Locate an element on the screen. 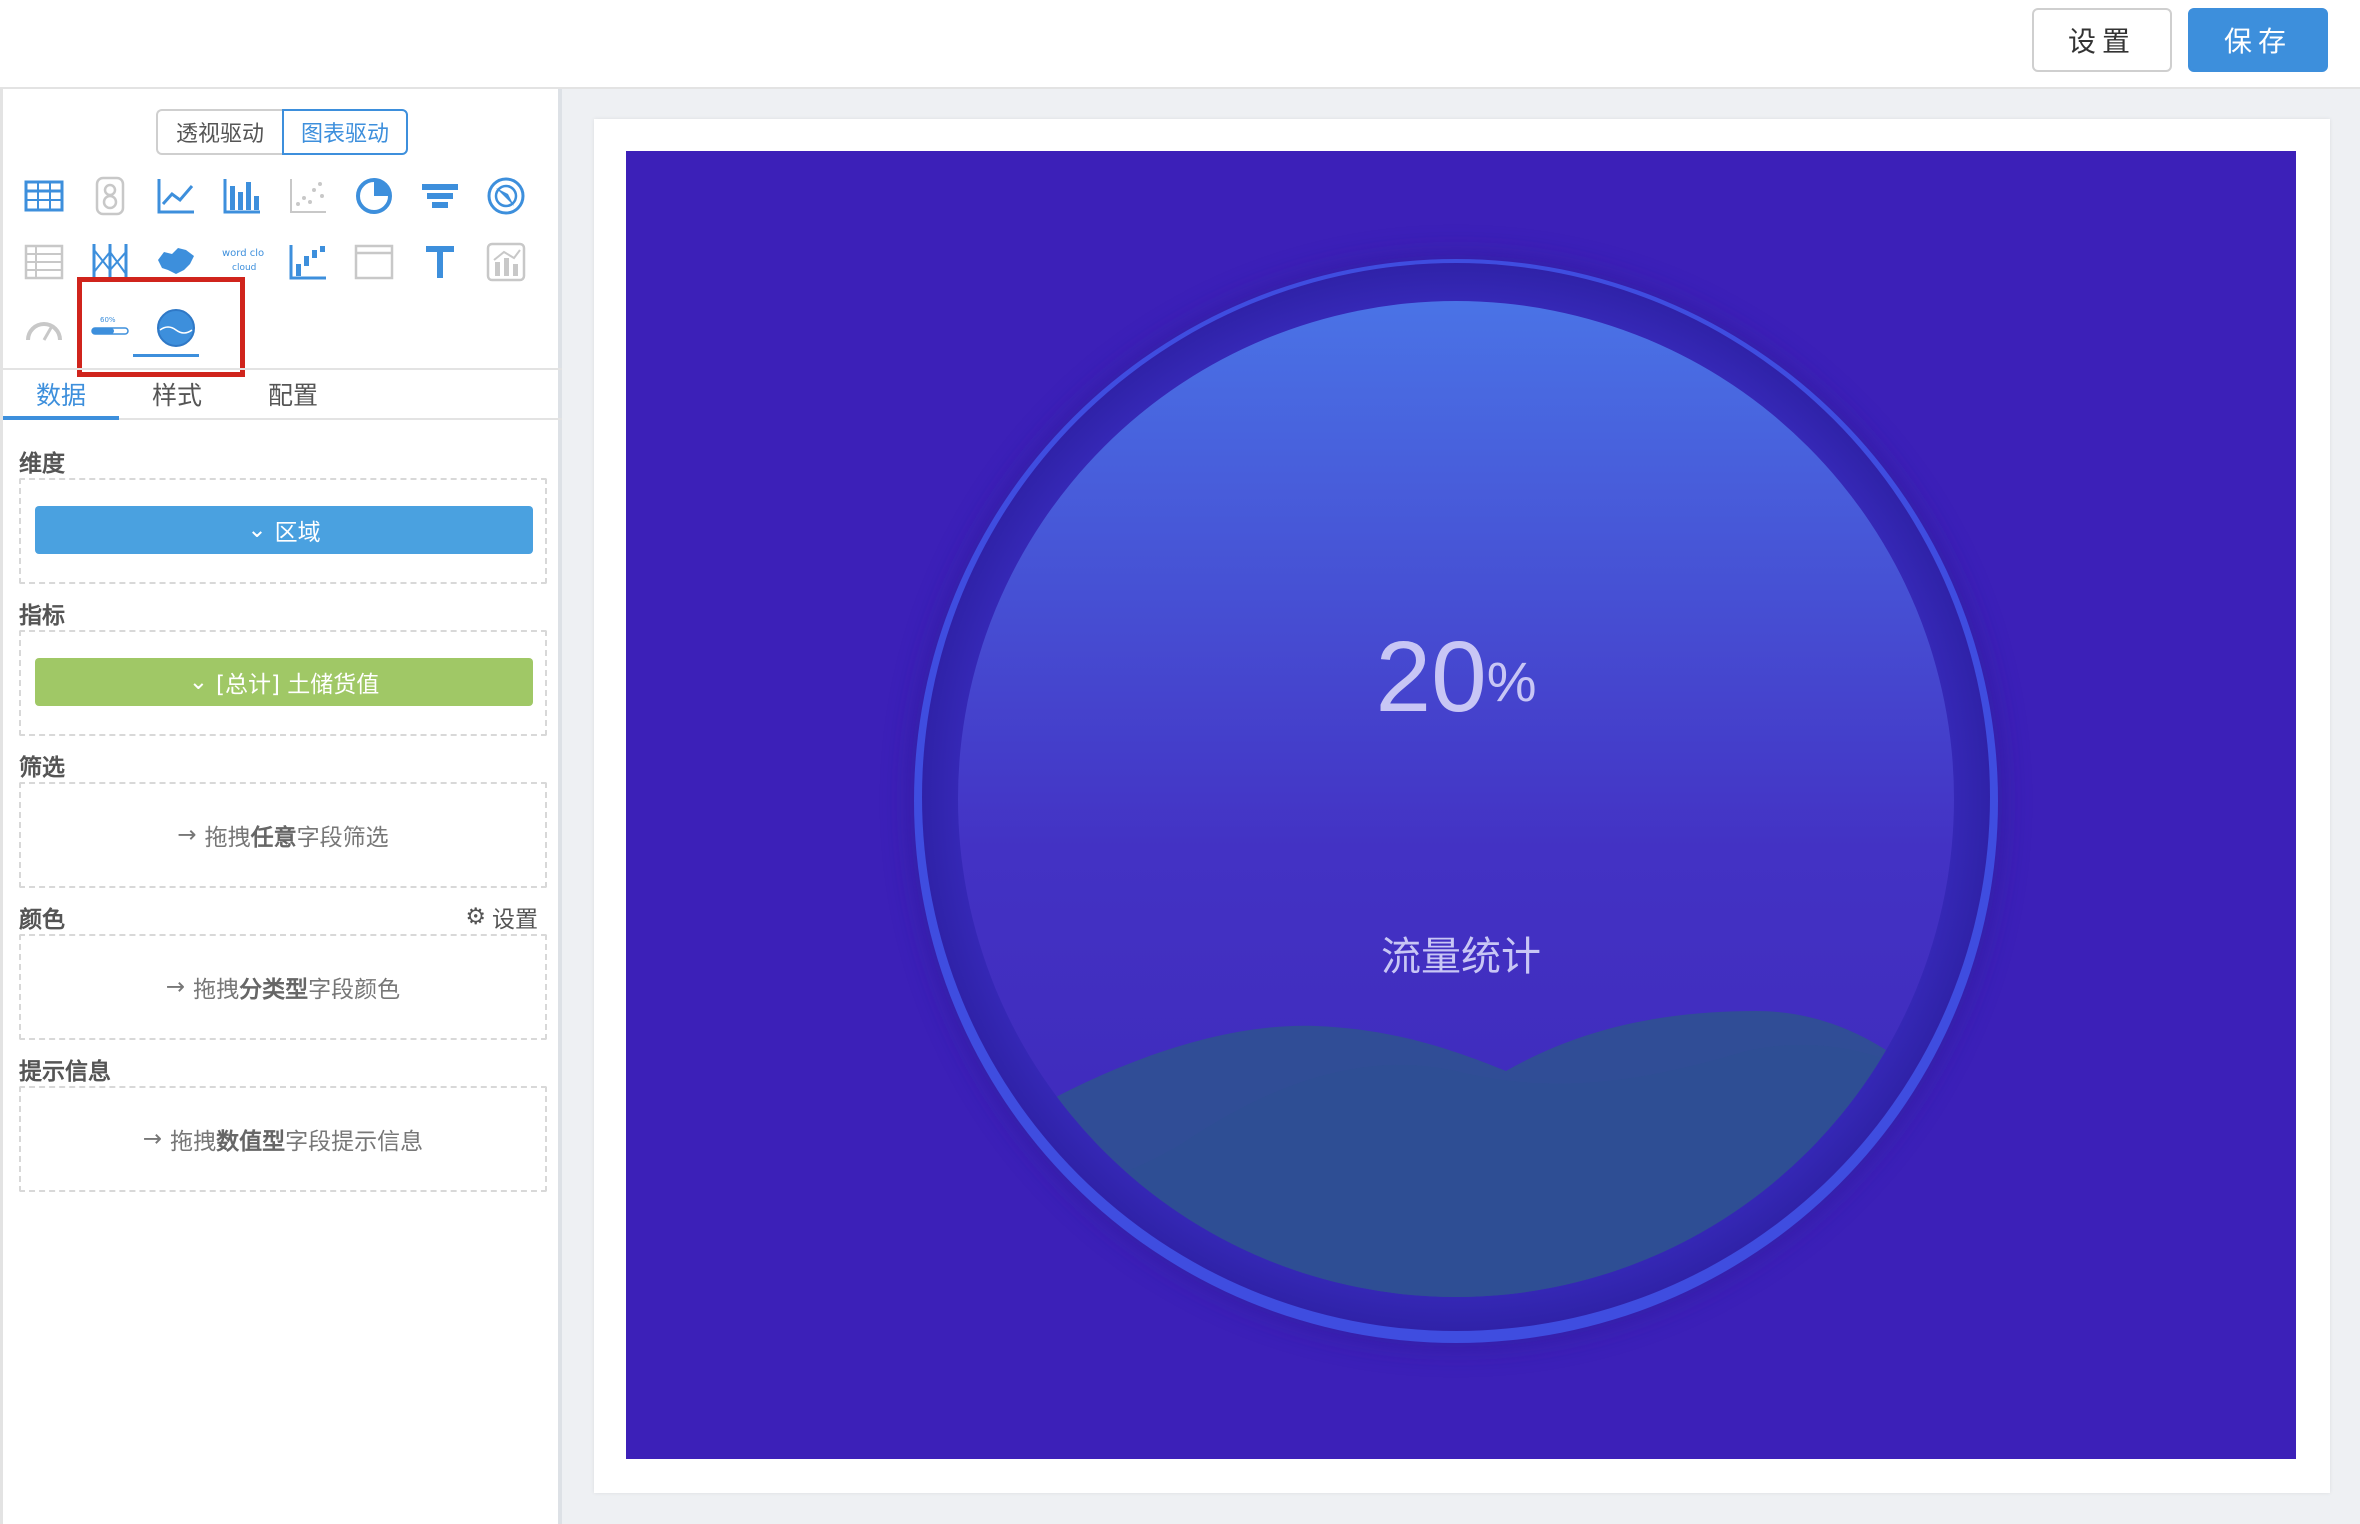  table-icon is located at coordinates (44, 196).